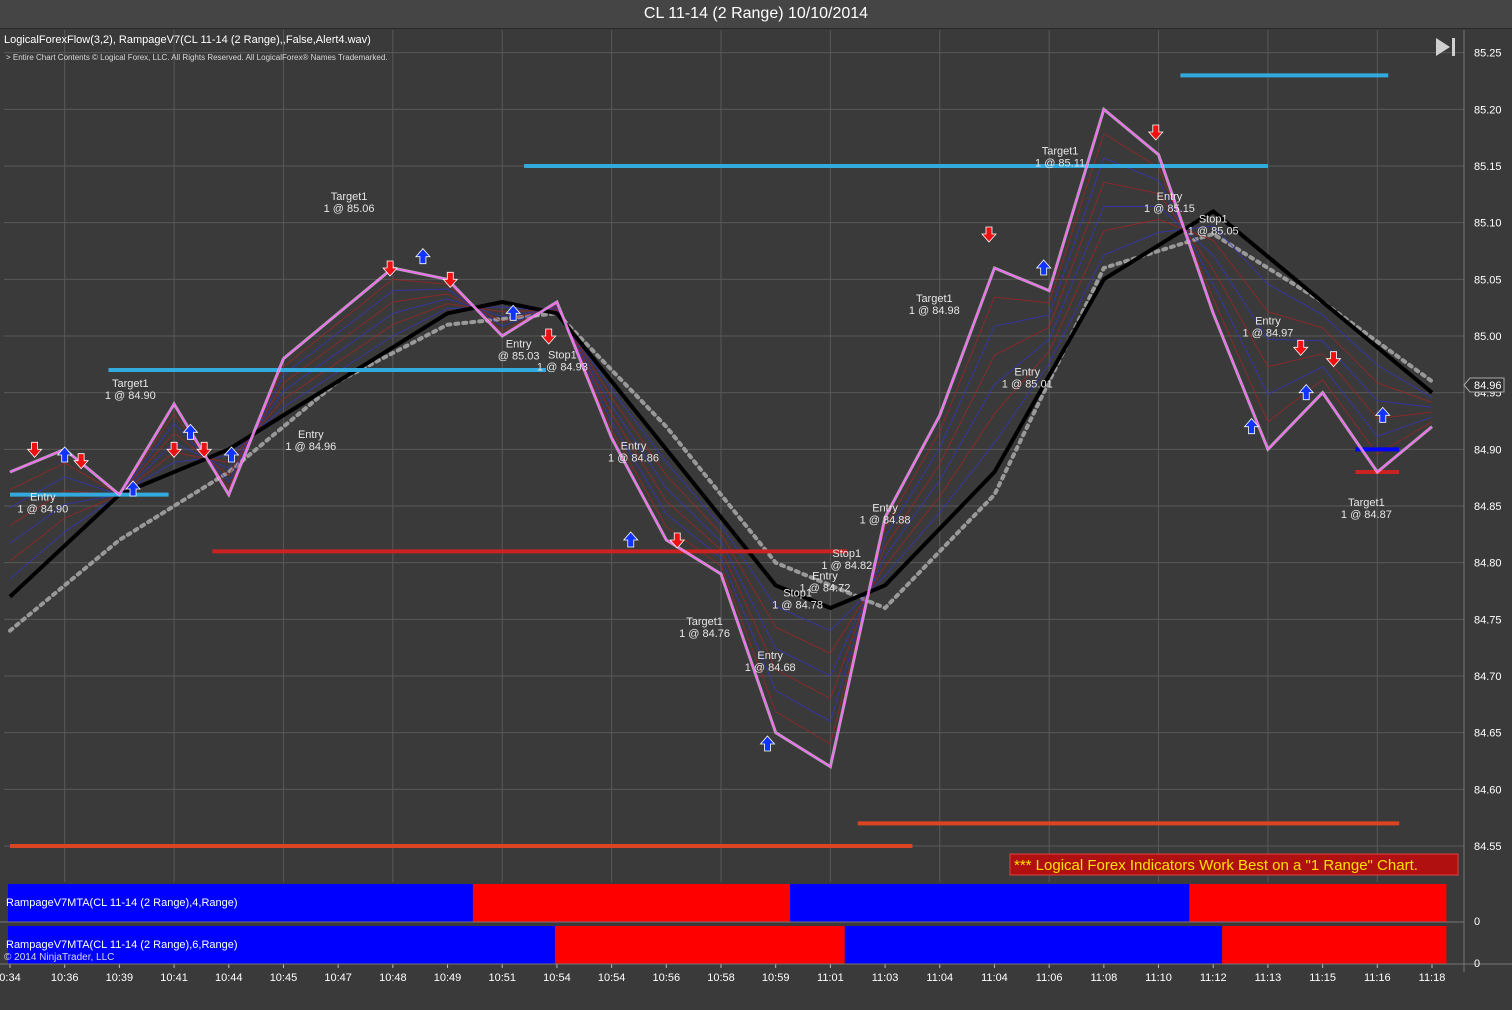 The width and height of the screenshot is (1512, 1010). What do you see at coordinates (393, 978) in the screenshot?
I see `x-tick-label: 10:48` at bounding box center [393, 978].